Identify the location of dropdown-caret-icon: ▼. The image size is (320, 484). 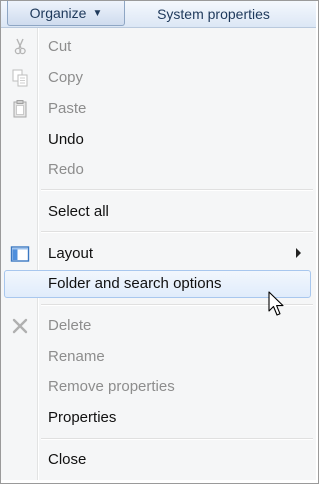
(97, 13).